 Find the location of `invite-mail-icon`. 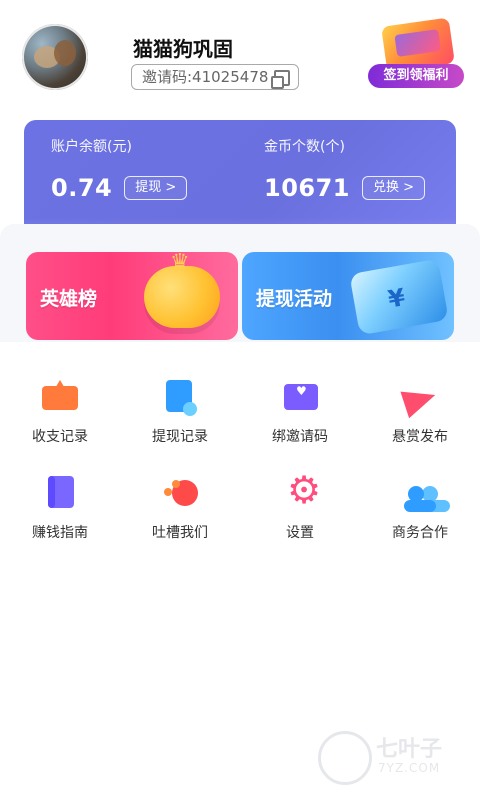

invite-mail-icon is located at coordinates (300, 396).